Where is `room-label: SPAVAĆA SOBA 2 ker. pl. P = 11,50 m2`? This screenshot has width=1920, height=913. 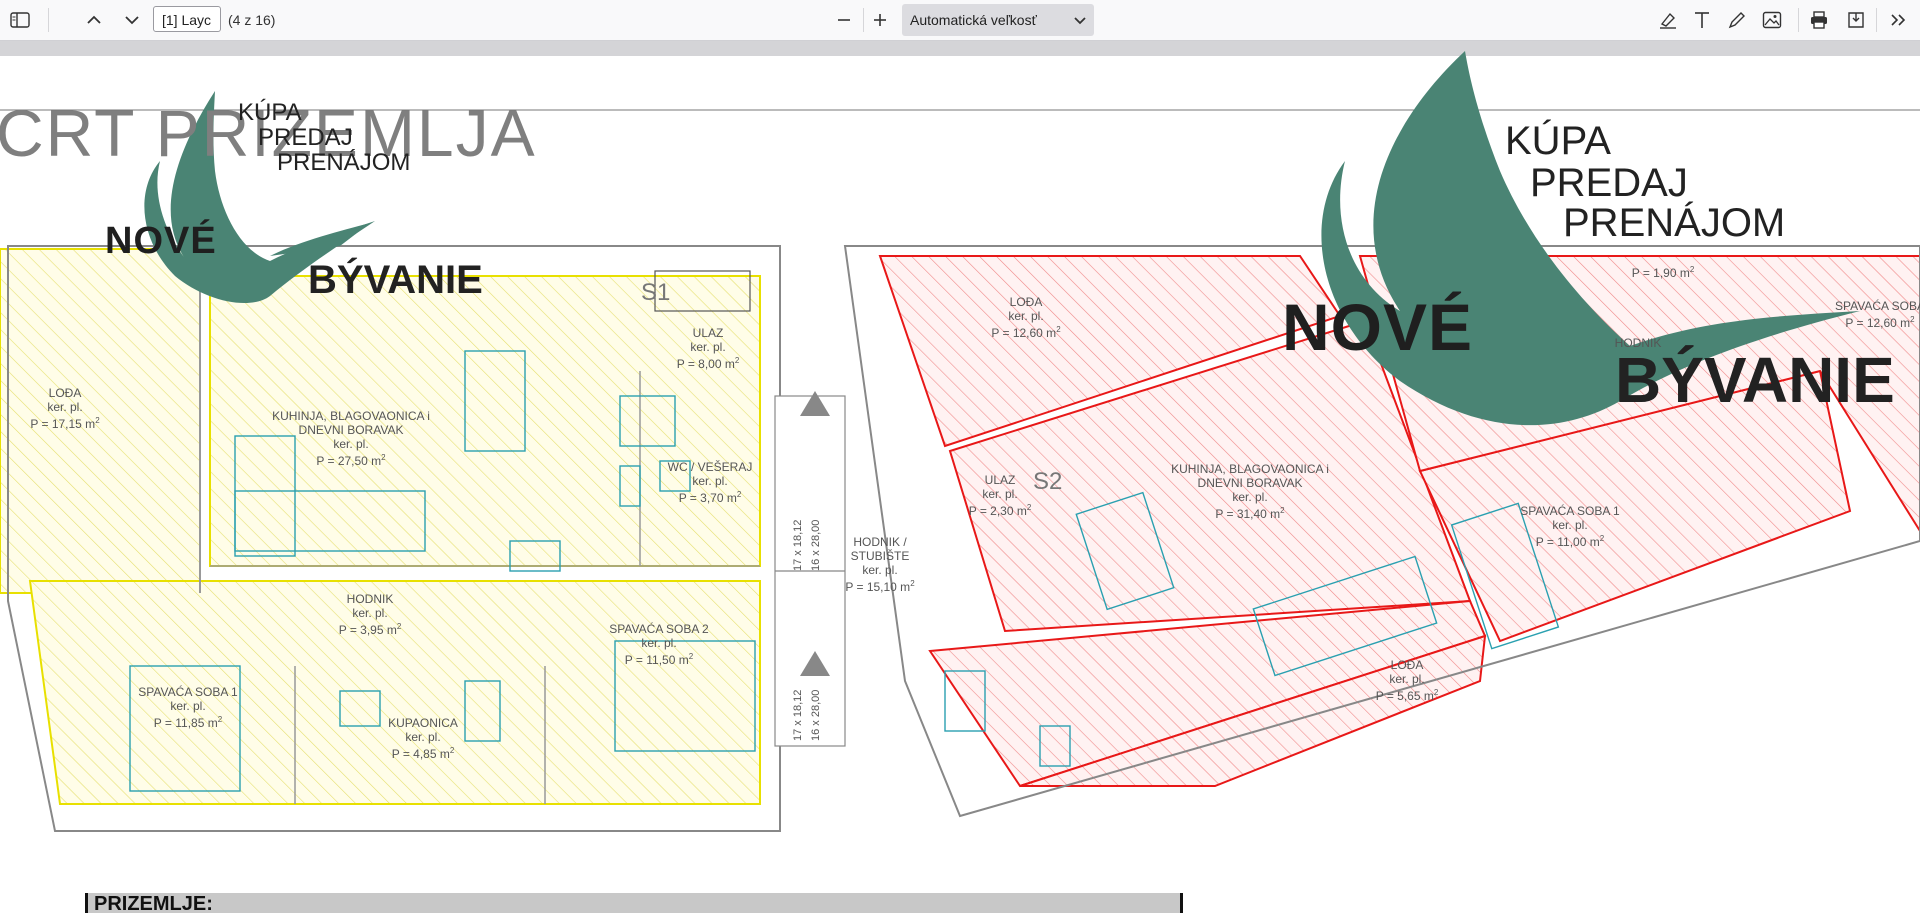 room-label: SPAVAĆA SOBA 2 ker. pl. P = 11,50 m2 is located at coordinates (659, 644).